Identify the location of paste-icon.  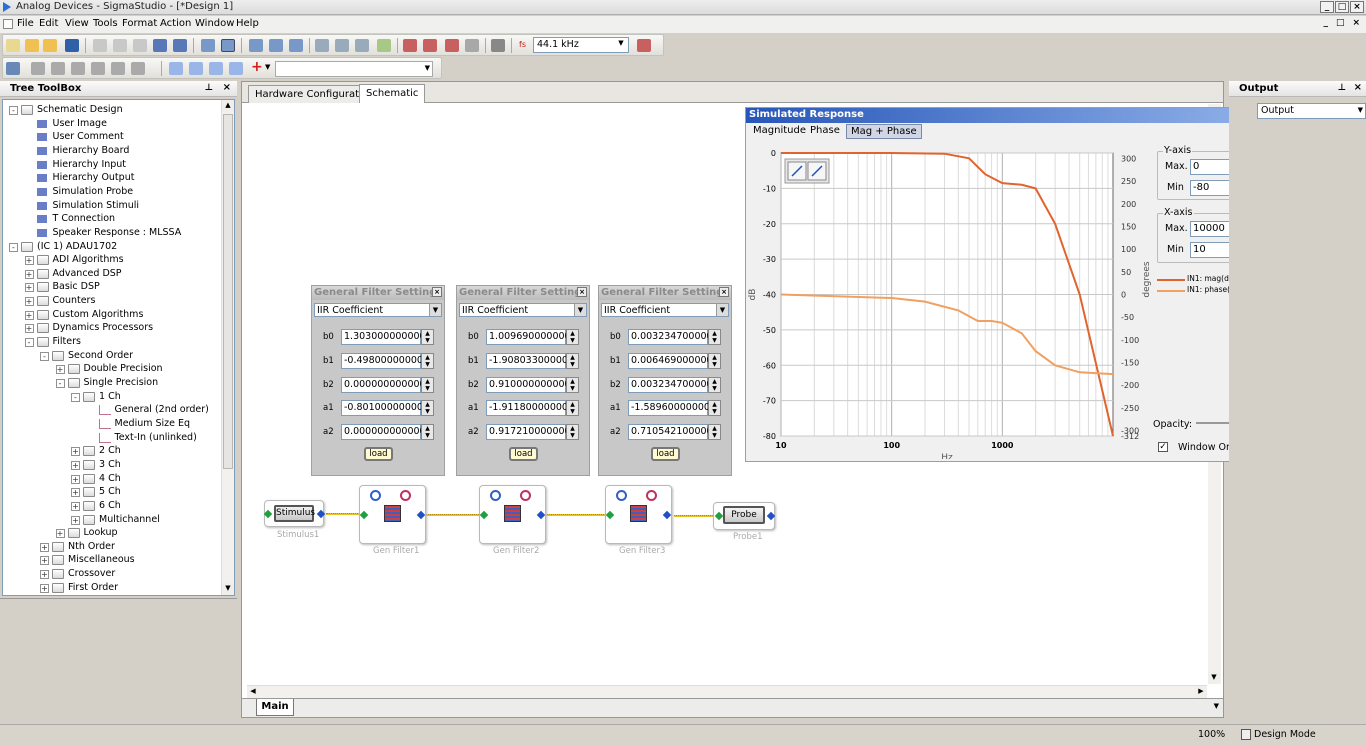
(140, 45).